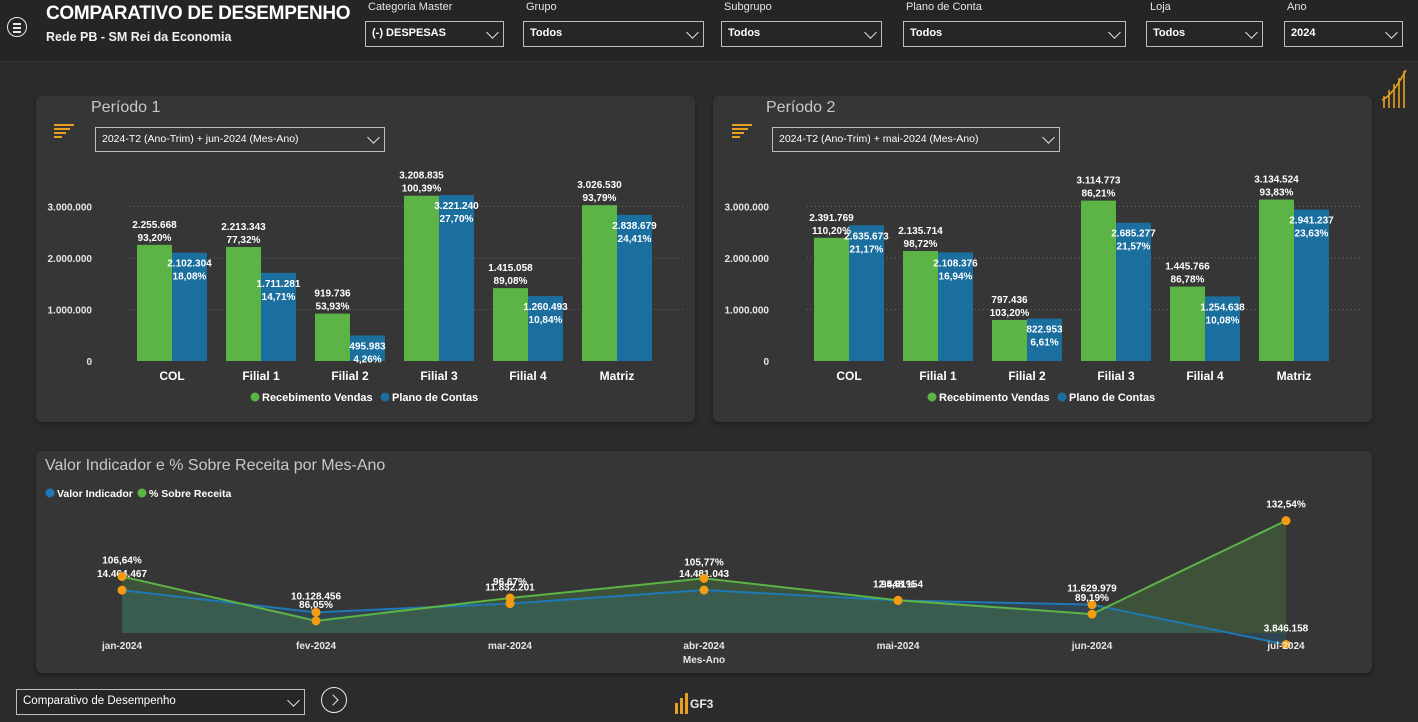  What do you see at coordinates (1285, 646) in the screenshot?
I see `x-tick-label: jul-2024` at bounding box center [1285, 646].